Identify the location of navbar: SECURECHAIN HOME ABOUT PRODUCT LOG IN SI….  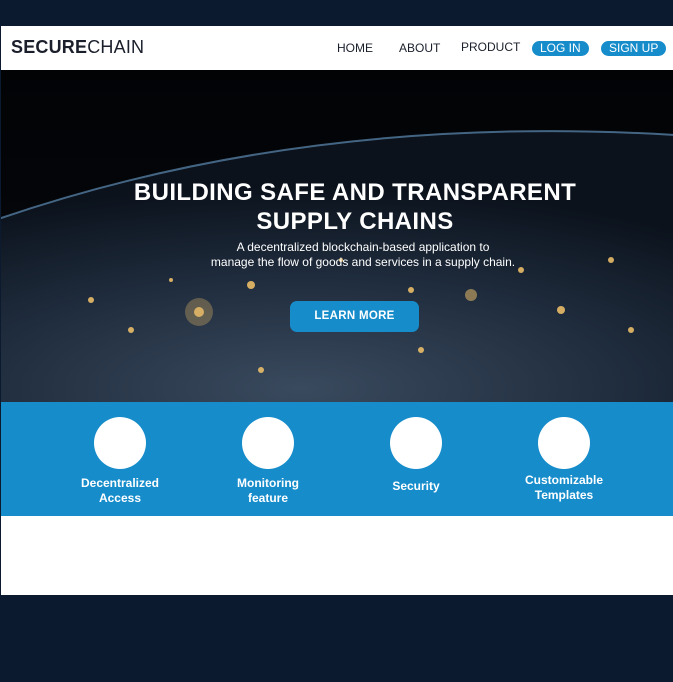
(337, 48).